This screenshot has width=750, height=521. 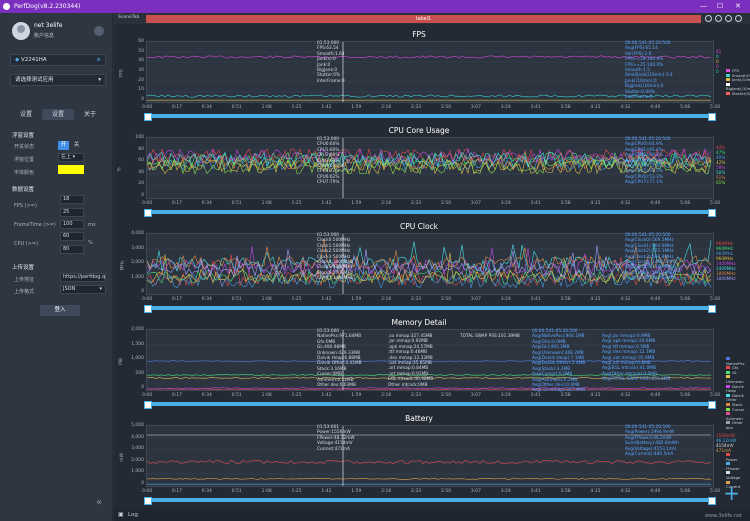 I want to click on cpu-threshold-1: 60, so click(x=72, y=236).